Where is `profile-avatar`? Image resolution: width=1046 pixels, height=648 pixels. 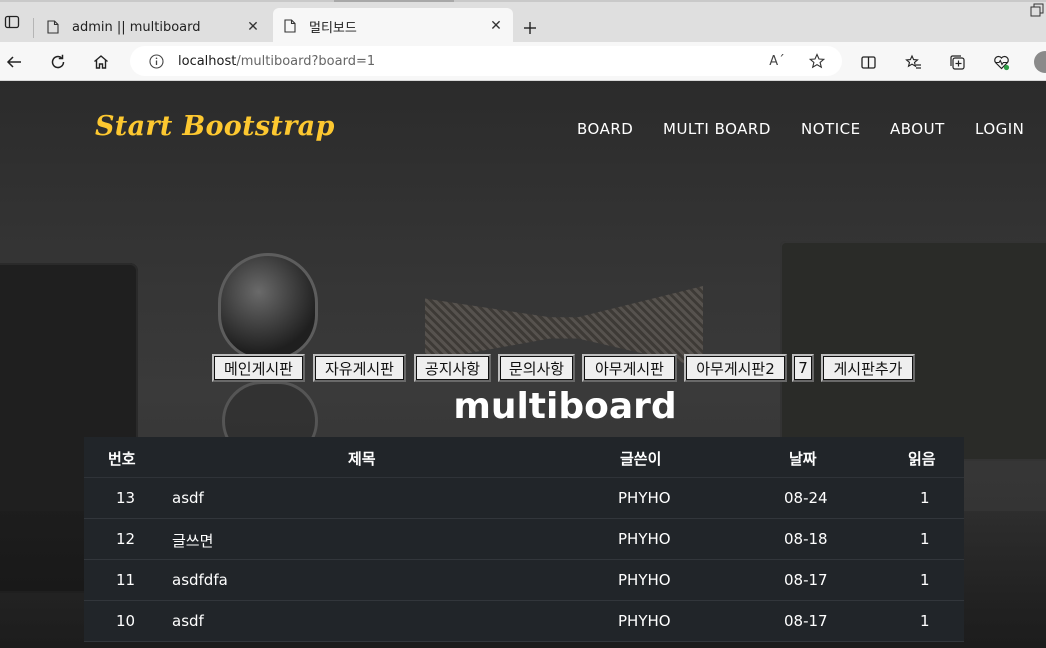
profile-avatar is located at coordinates (1040, 62).